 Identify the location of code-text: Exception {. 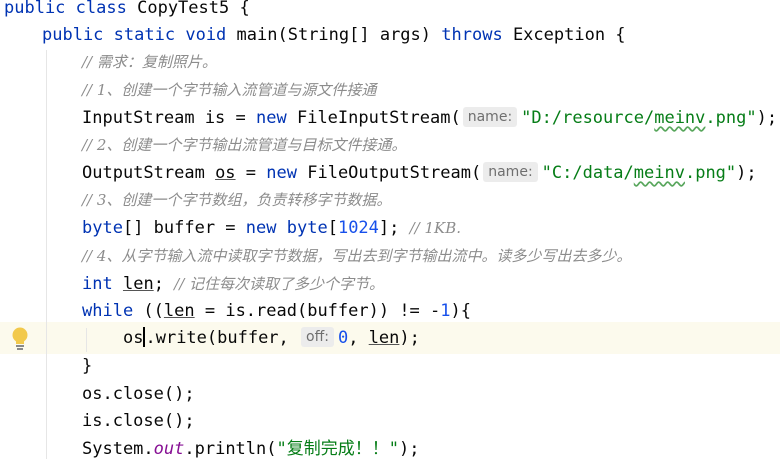
(569, 35).